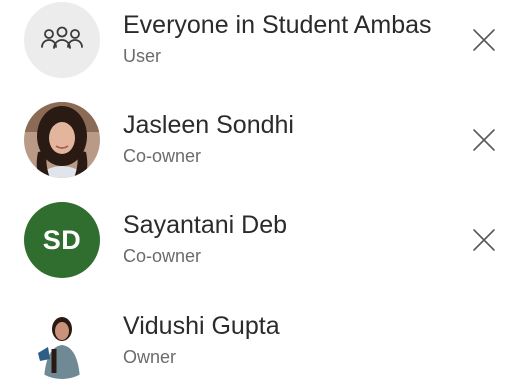 The image size is (515, 389). I want to click on member-name: Vidushi Gupta, so click(201, 326).